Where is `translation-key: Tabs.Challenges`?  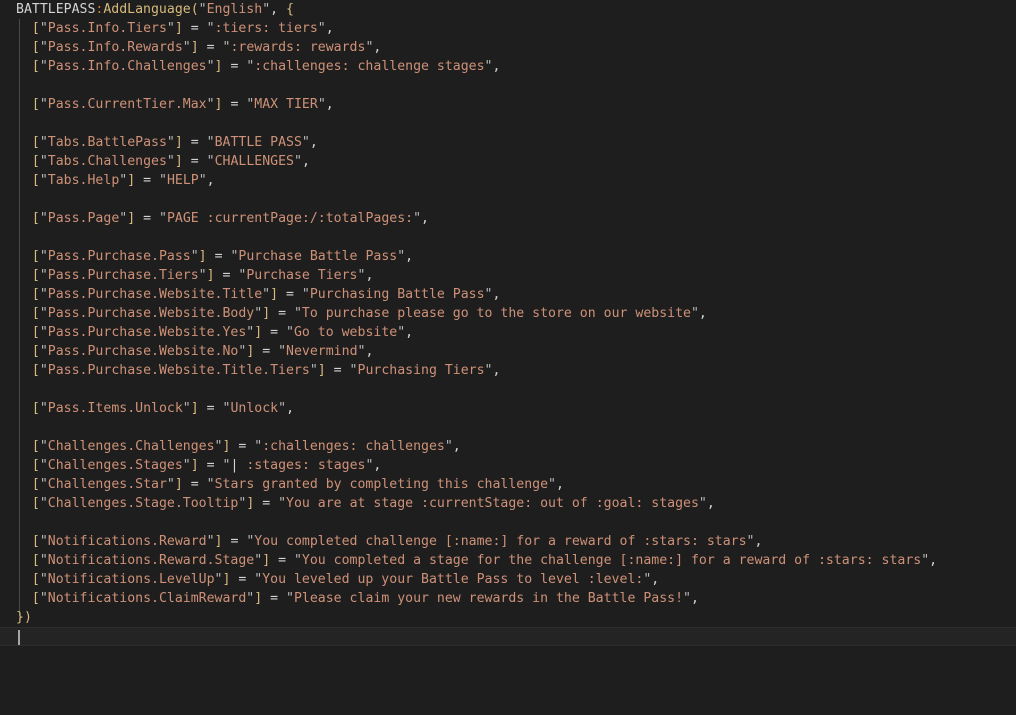 translation-key: Tabs.Challenges is located at coordinates (107, 161).